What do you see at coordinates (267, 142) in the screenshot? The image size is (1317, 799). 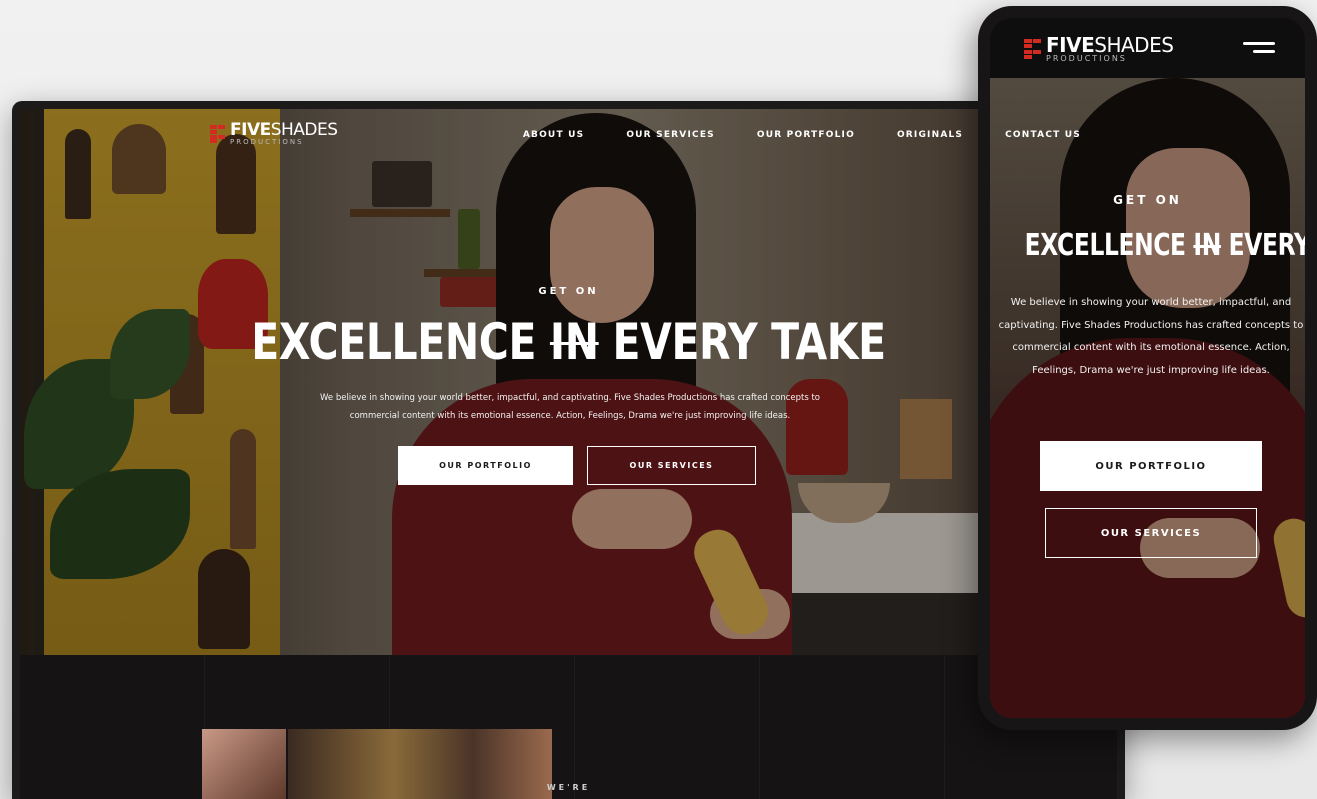 I see `logo-tagline: PRODUCTIONS` at bounding box center [267, 142].